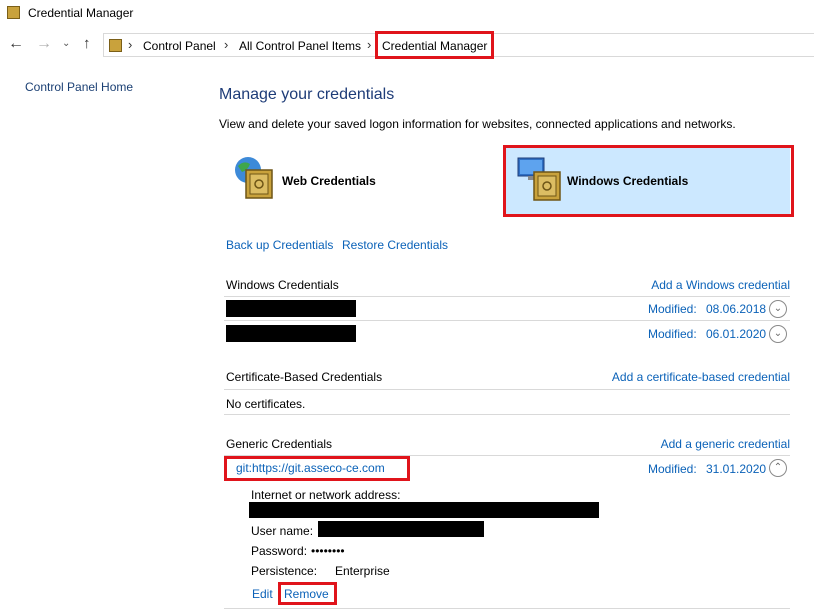 This screenshot has height=611, width=814. What do you see at coordinates (279, 245) in the screenshot?
I see `back-up-credentials-link: Back up Credentials` at bounding box center [279, 245].